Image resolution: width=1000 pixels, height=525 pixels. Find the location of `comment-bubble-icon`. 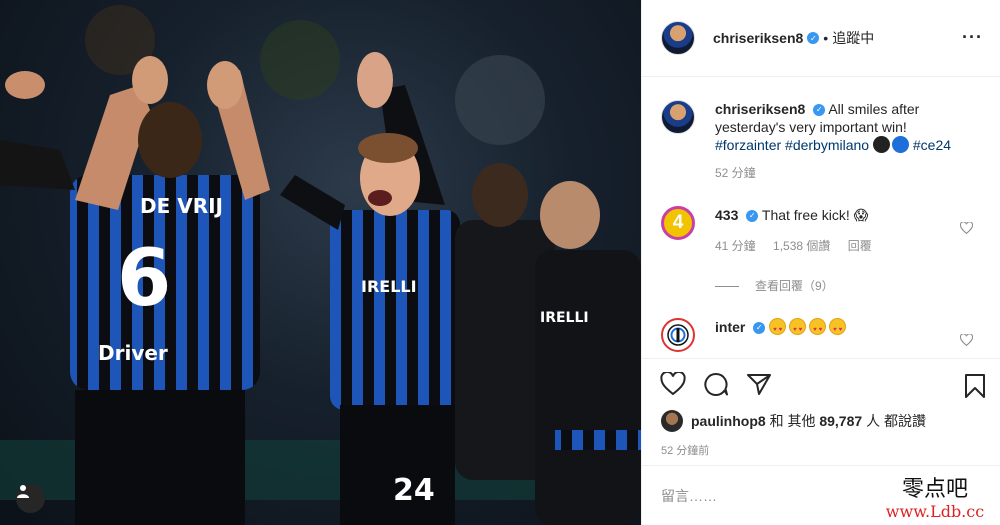

comment-bubble-icon is located at coordinates (716, 384).